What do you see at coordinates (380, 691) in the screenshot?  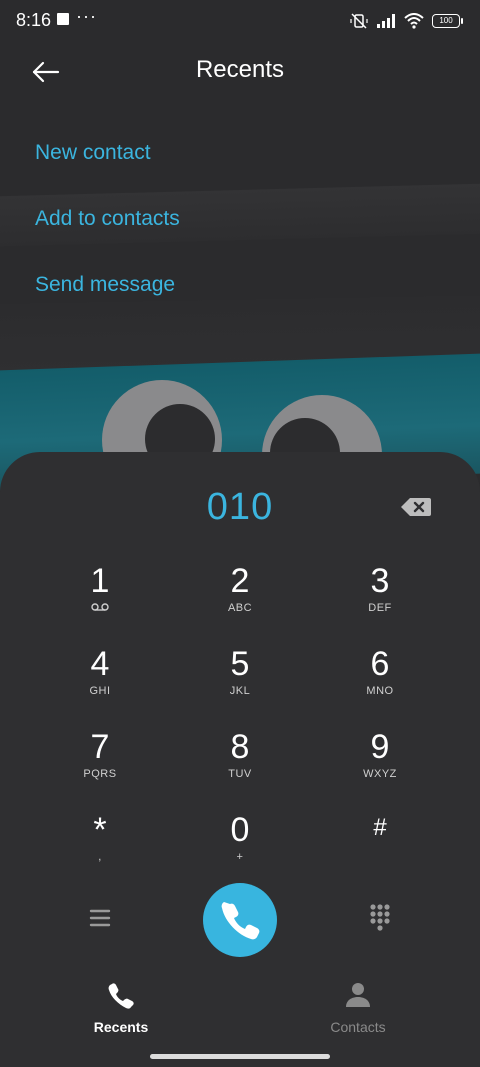 I see `key-letters: MNO` at bounding box center [380, 691].